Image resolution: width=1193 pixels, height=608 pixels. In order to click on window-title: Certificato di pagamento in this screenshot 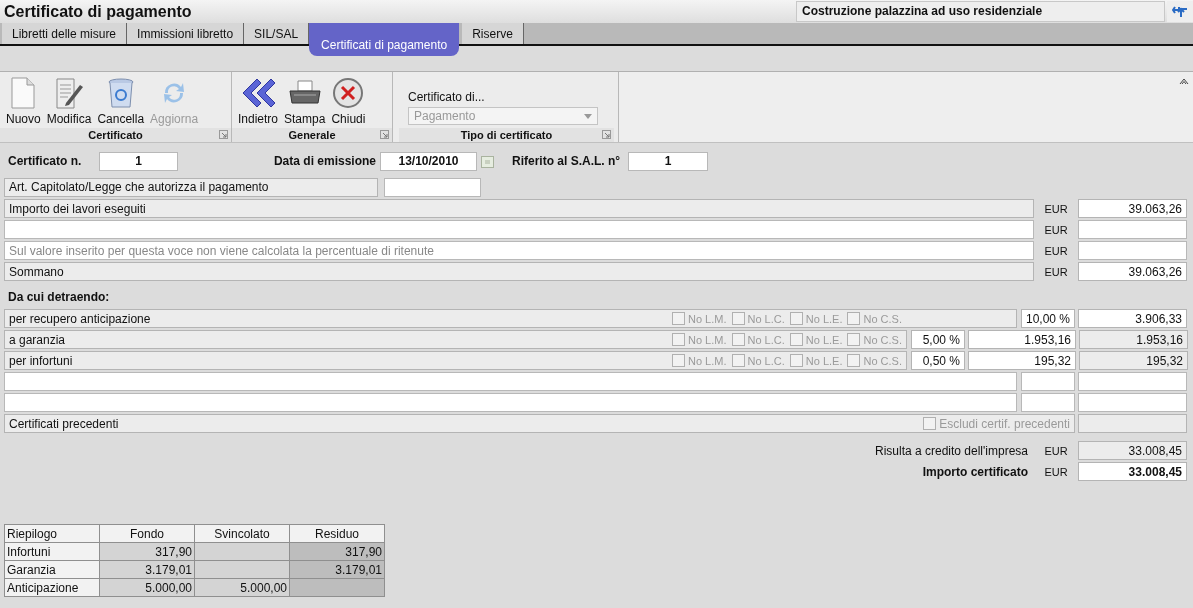, I will do `click(98, 11)`.